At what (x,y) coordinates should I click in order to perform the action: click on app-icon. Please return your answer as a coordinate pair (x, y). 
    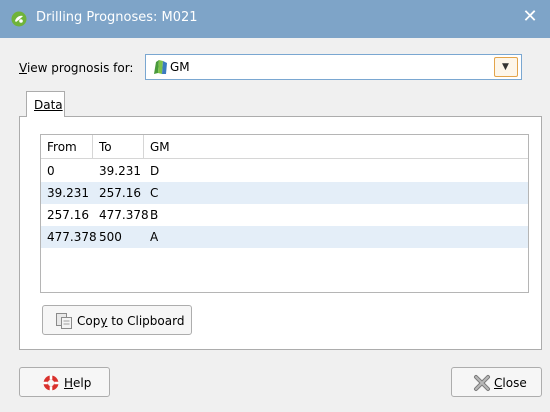
    Looking at the image, I should click on (19, 19).